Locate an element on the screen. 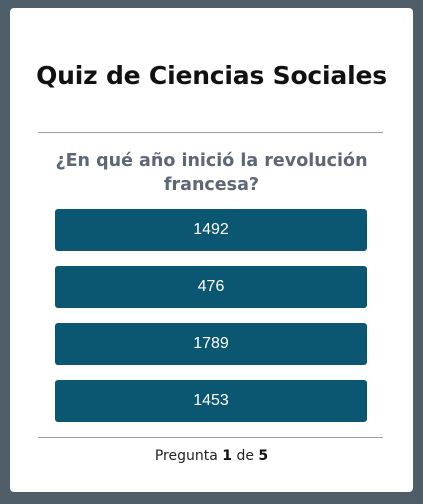 Image resolution: width=423 pixels, height=504 pixels. title-divider is located at coordinates (210, 132).